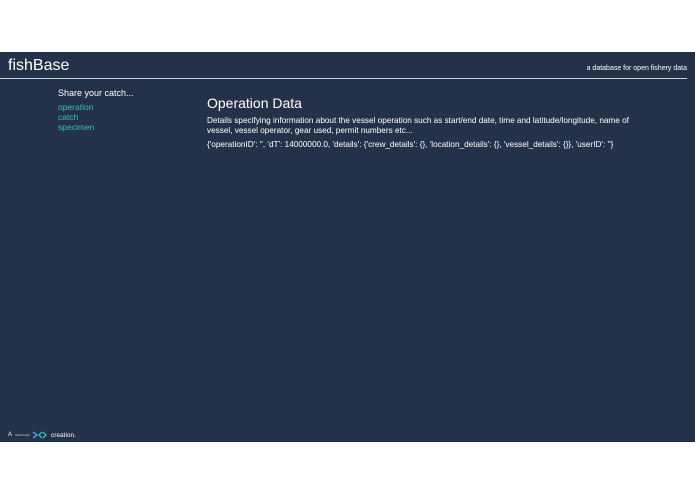 This screenshot has height=494, width=695. What do you see at coordinates (38, 66) in the screenshot?
I see `brand-logo: fishBase` at bounding box center [38, 66].